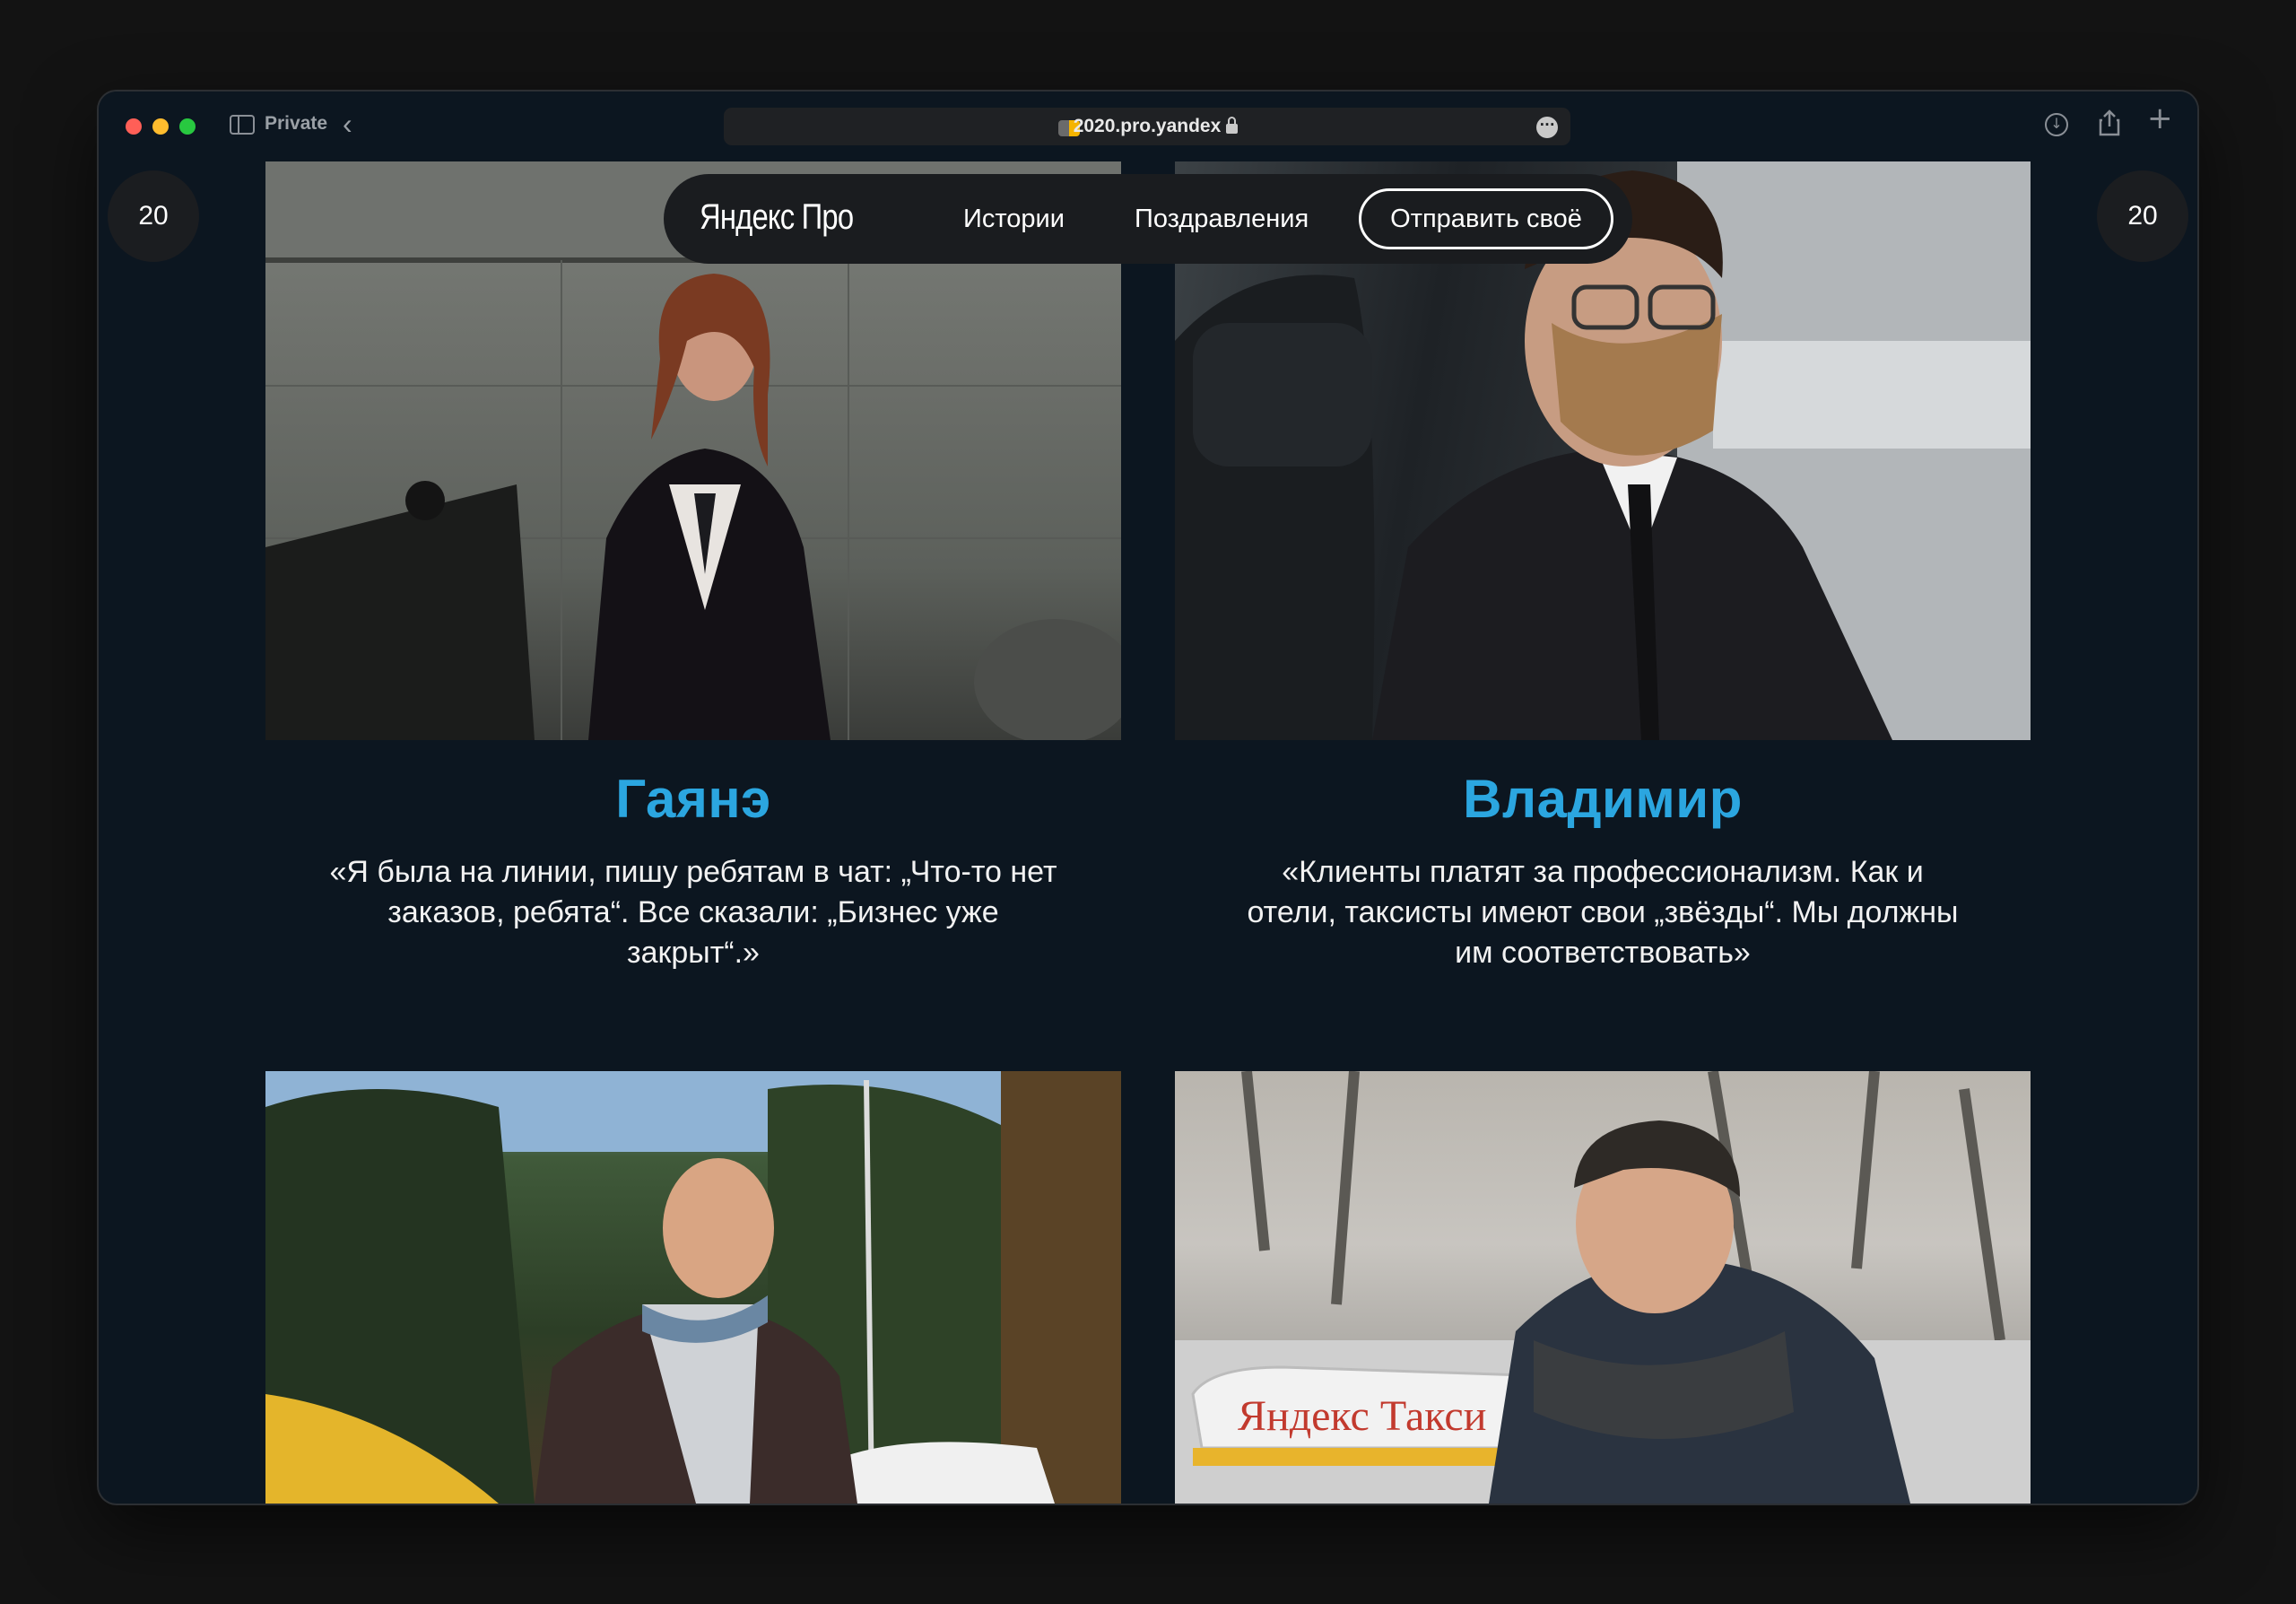 Image resolution: width=2296 pixels, height=1604 pixels. Describe the element at coordinates (187, 126) in the screenshot. I see `maximize-window-button` at that location.